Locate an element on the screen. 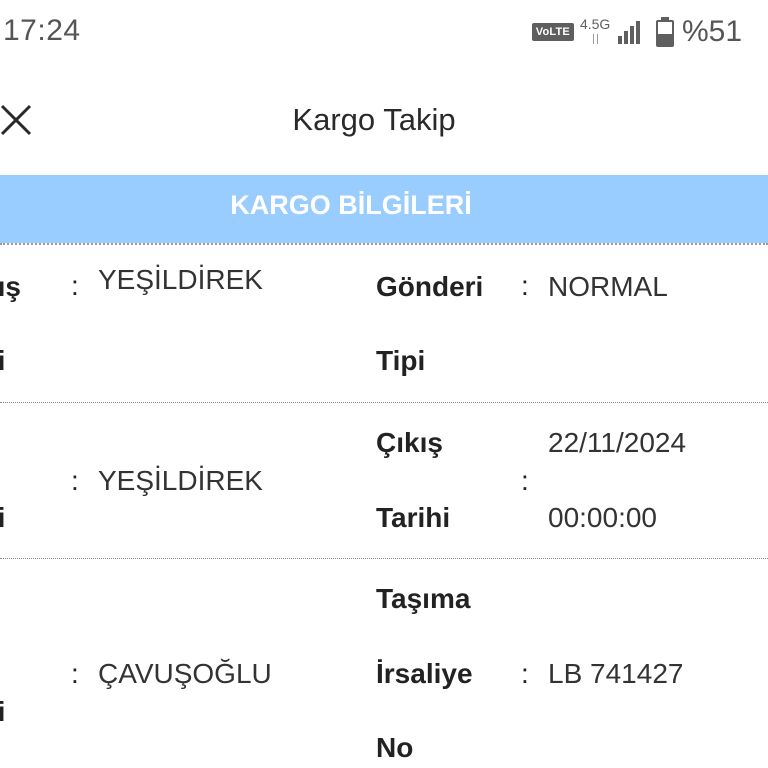  row2-right-colon: : is located at coordinates (525, 480).